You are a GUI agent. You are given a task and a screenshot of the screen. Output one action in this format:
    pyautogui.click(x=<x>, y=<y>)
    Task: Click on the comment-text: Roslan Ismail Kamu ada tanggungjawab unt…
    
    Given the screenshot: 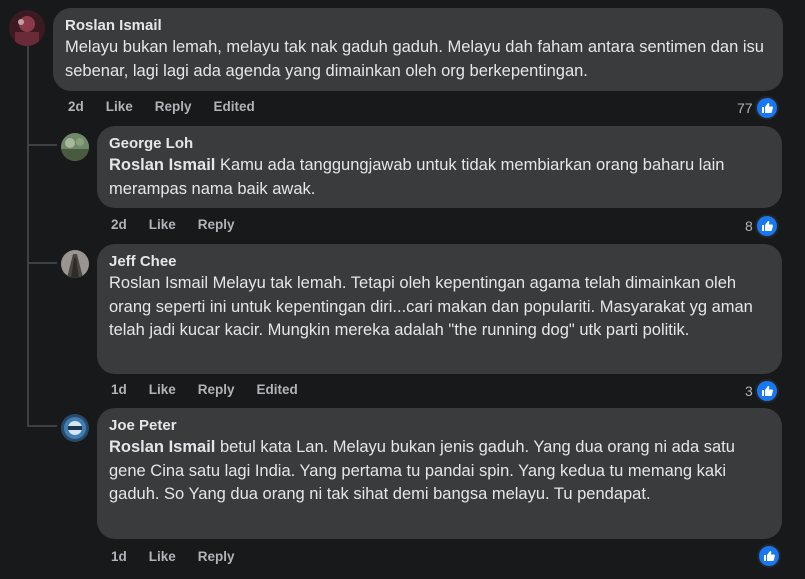 What is the action you would take?
    pyautogui.click(x=439, y=177)
    